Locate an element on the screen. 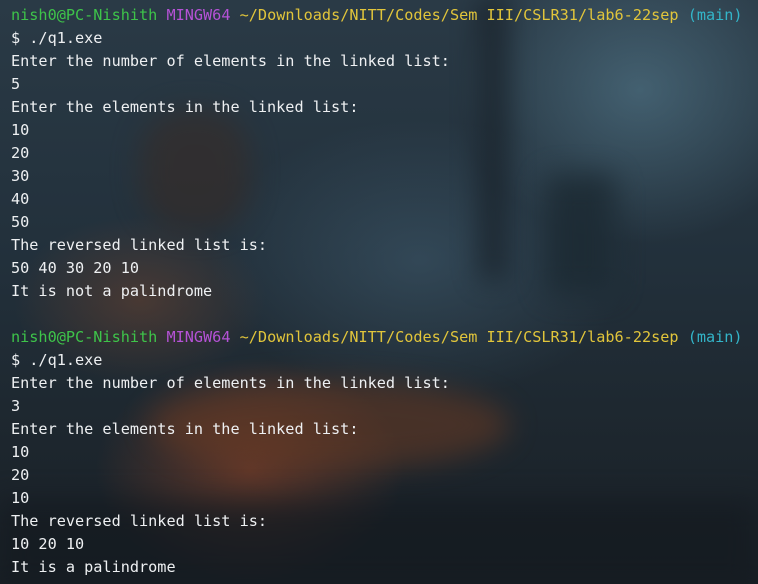 The height and width of the screenshot is (584, 758). output-line: 5 is located at coordinates (16, 84).